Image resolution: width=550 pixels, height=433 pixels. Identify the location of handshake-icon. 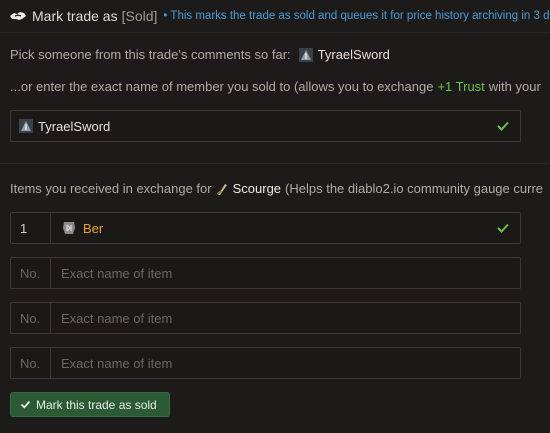
(18, 16).